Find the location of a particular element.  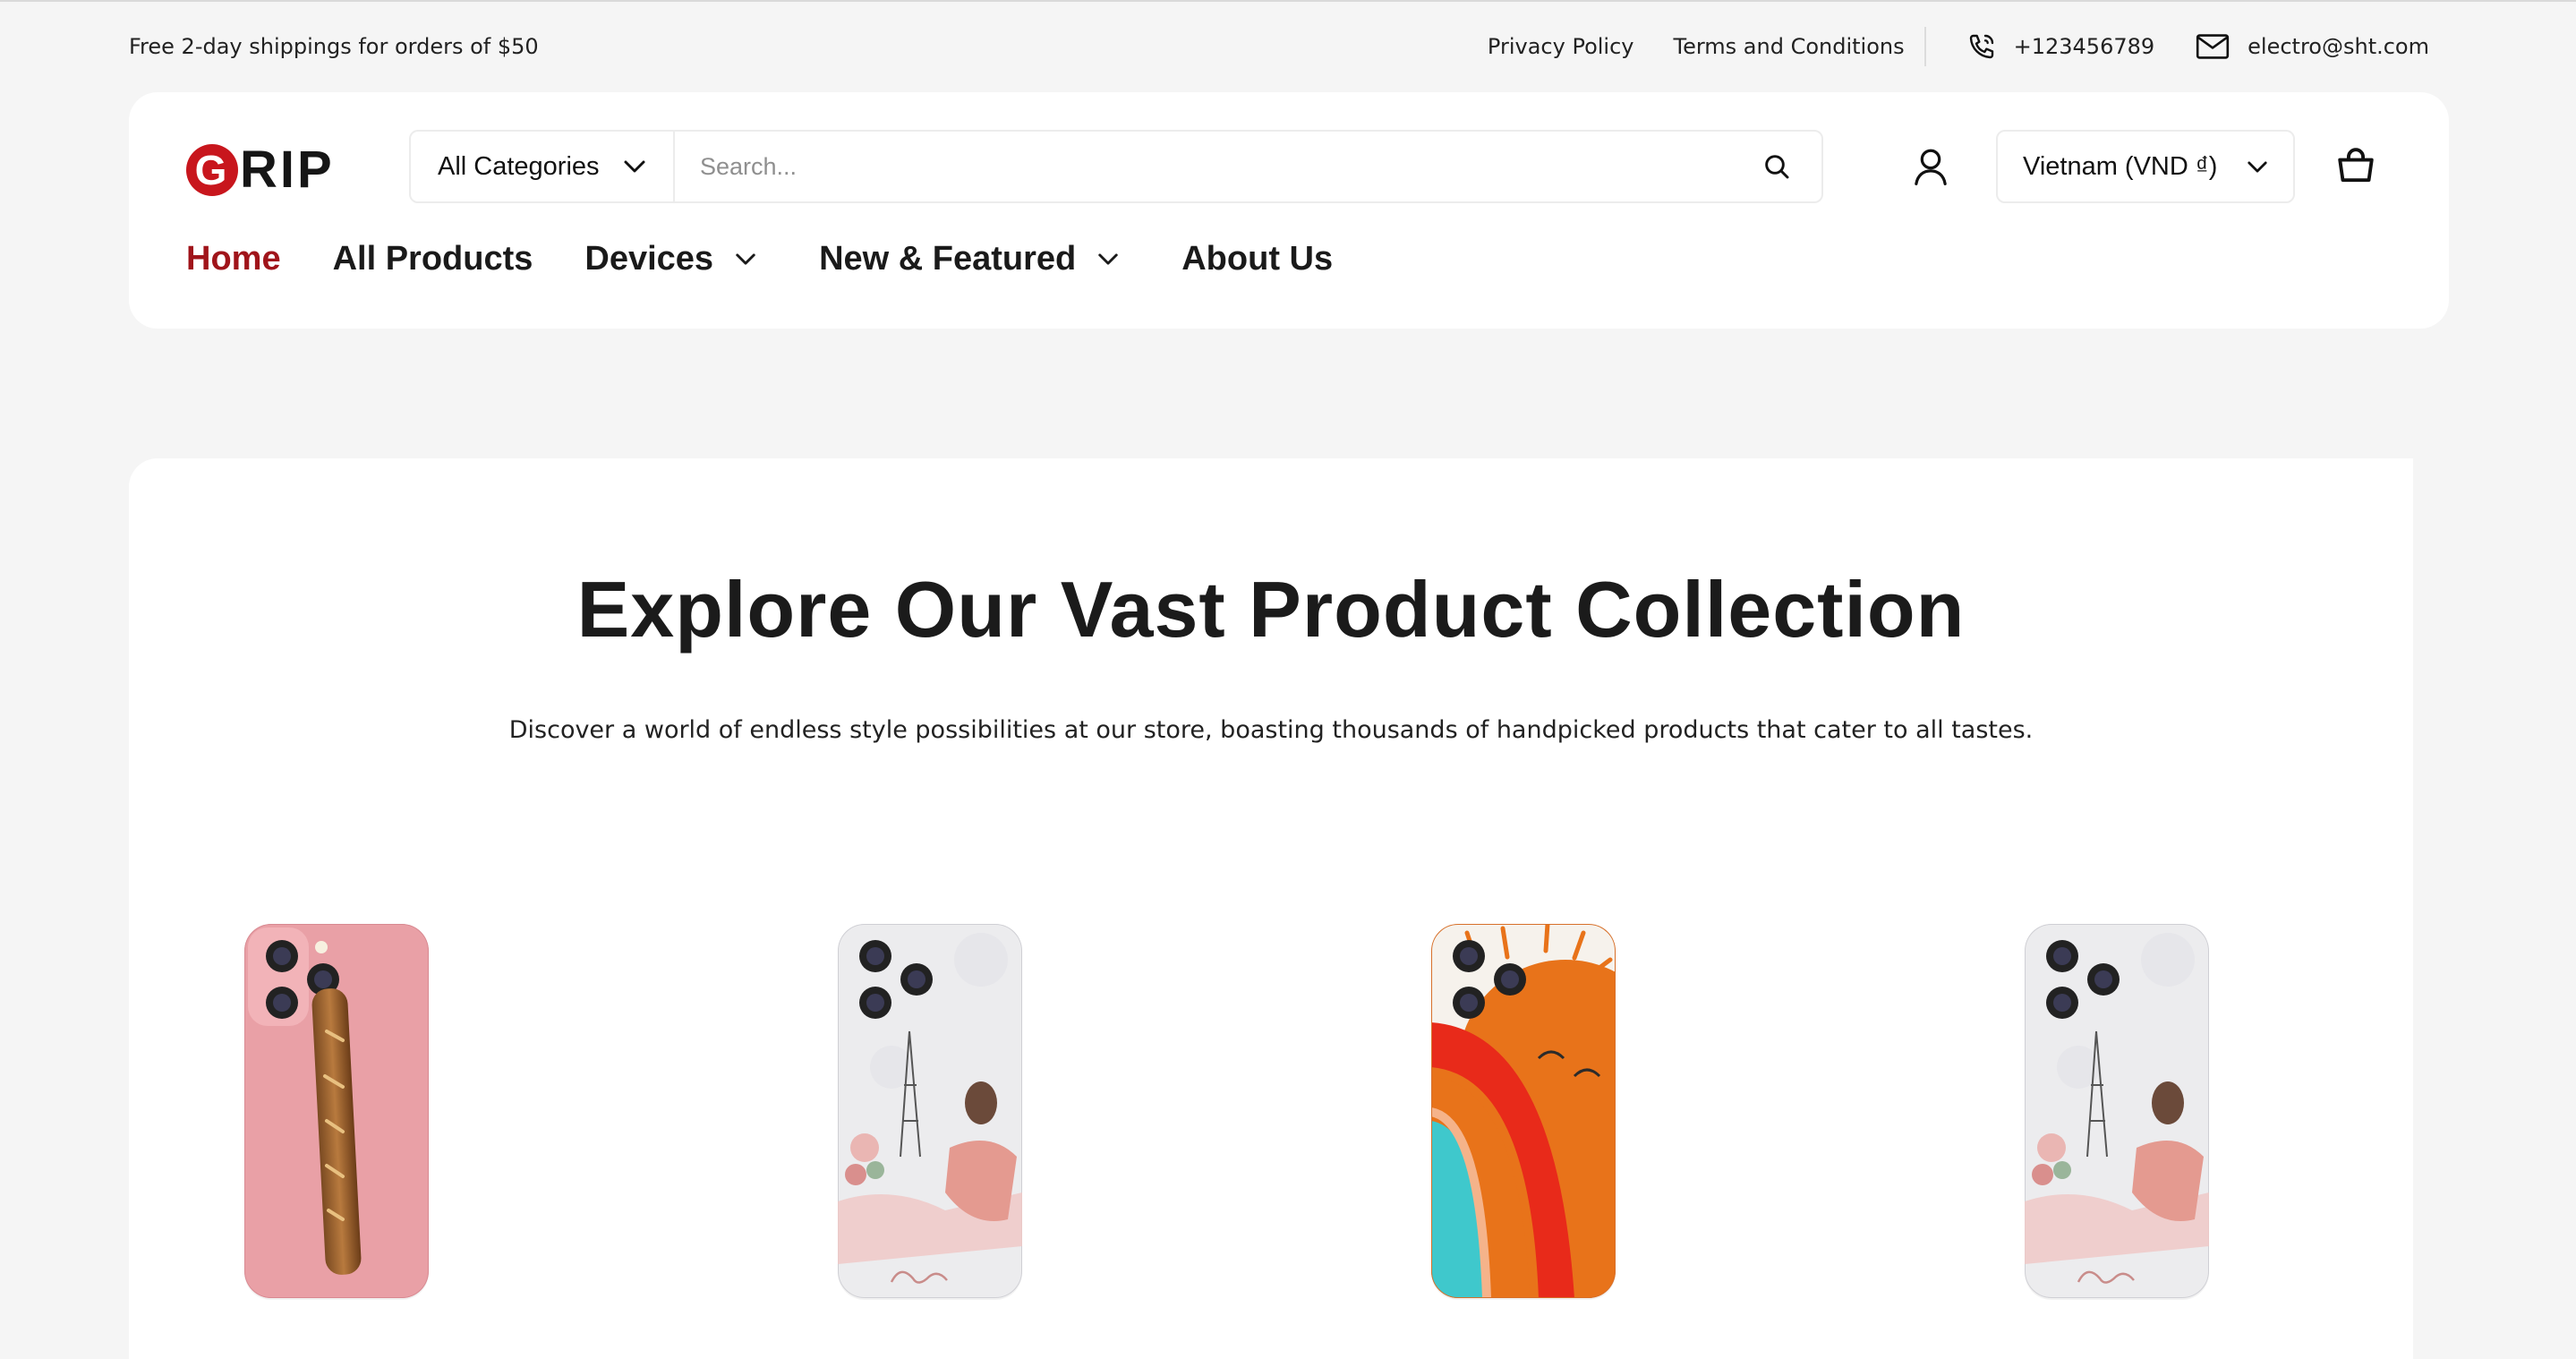

email-address: electro@sht.com is located at coordinates (2338, 46).